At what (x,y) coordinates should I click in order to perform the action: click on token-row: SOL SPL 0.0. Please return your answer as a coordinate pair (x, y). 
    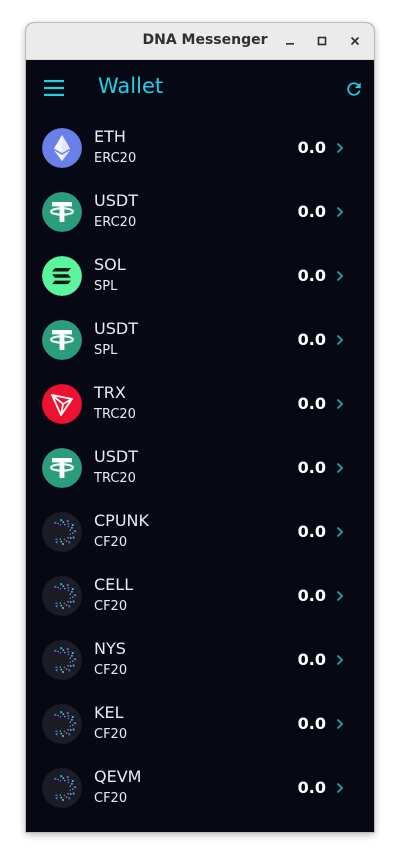
    Looking at the image, I should click on (200, 276).